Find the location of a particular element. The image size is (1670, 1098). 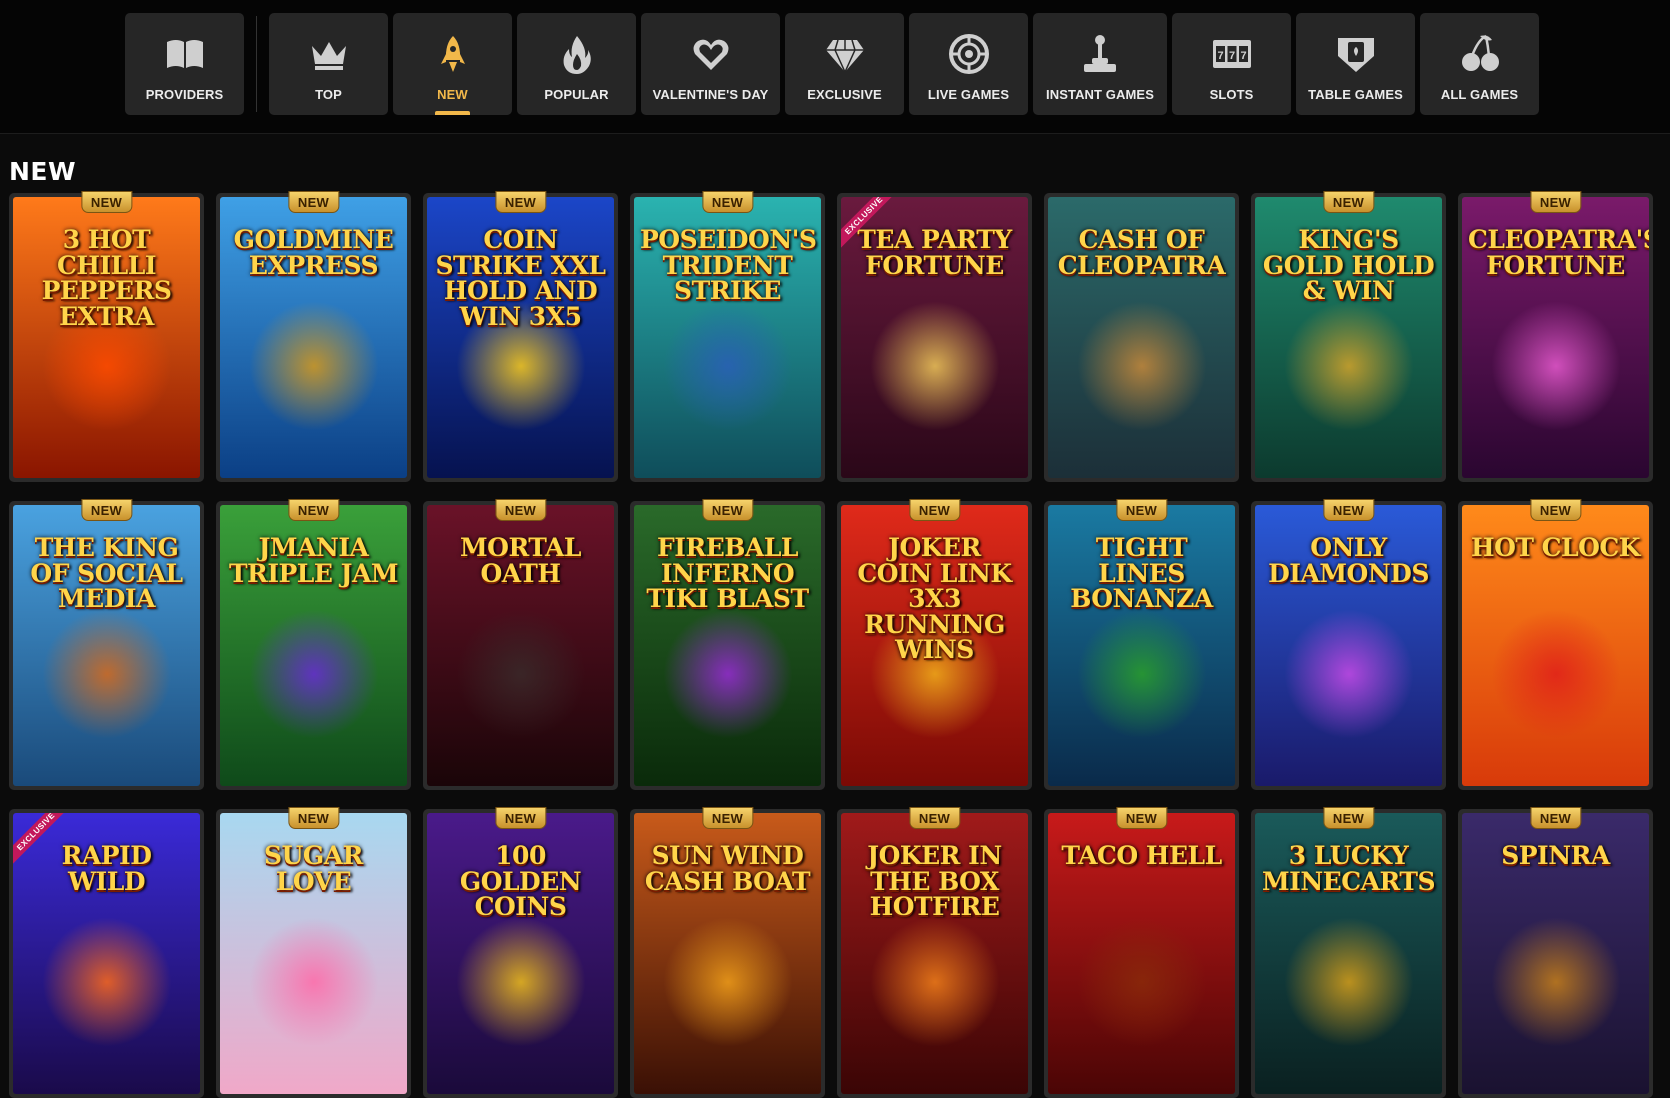

roulette-icon is located at coordinates (969, 54).